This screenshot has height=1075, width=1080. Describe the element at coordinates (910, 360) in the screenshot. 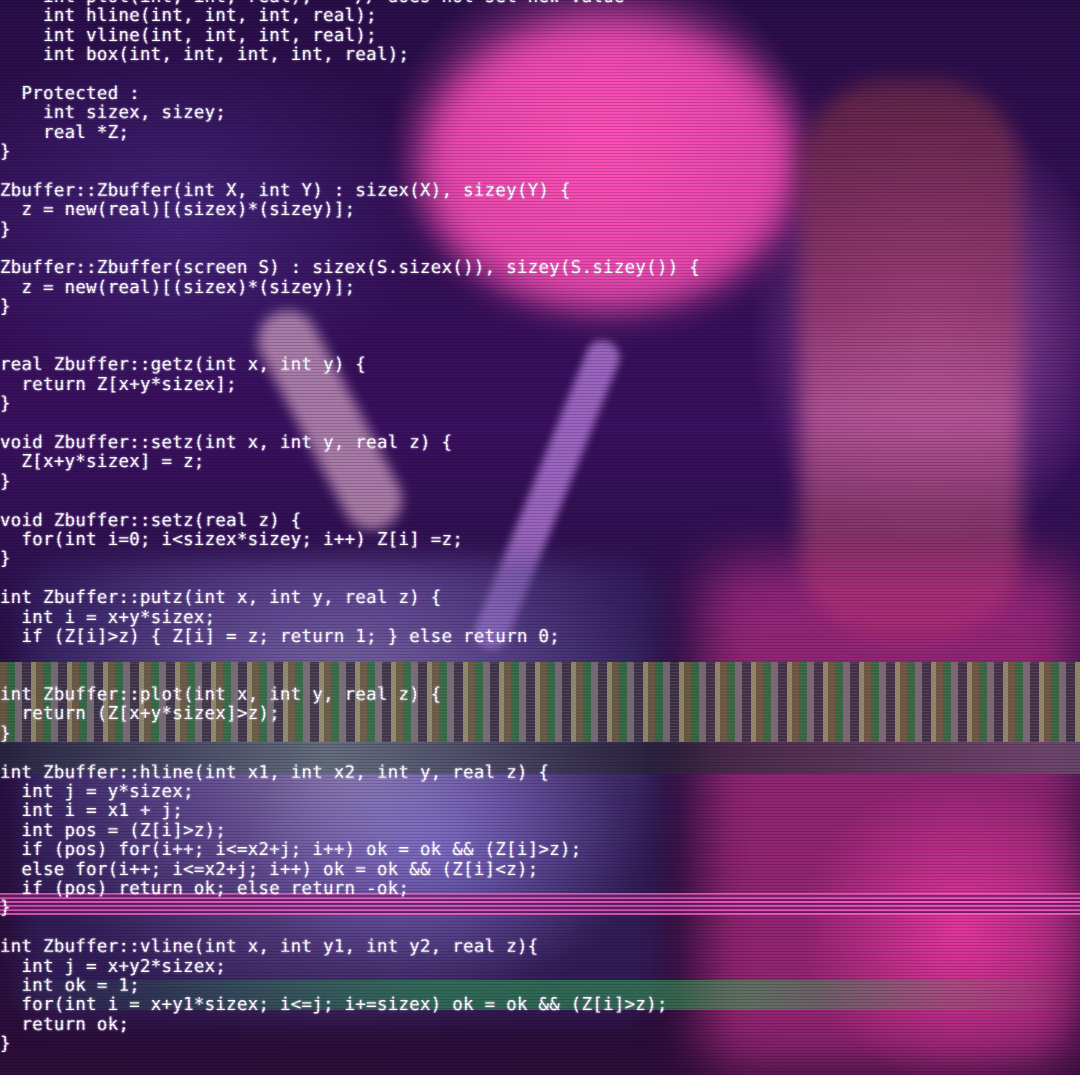

I see `bottle-shape` at that location.